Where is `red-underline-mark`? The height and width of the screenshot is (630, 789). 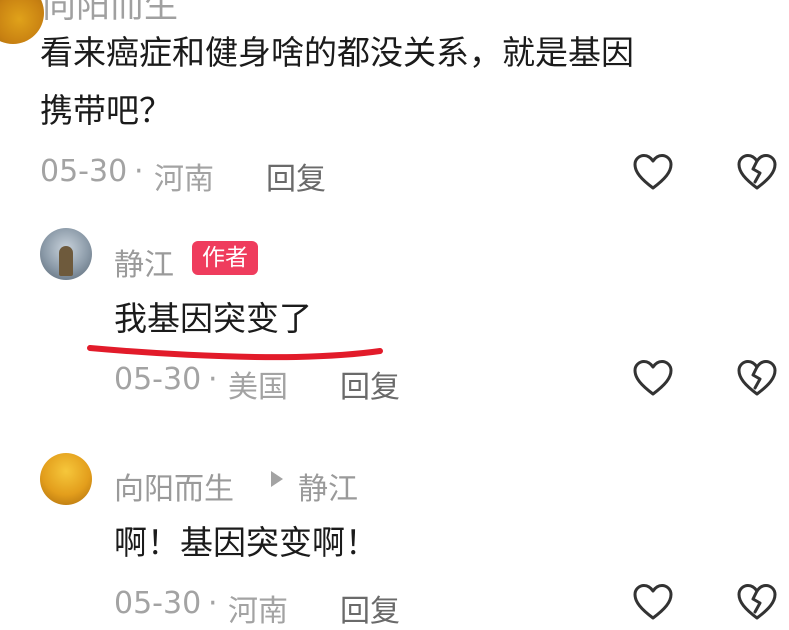
red-underline-mark is located at coordinates (235, 353).